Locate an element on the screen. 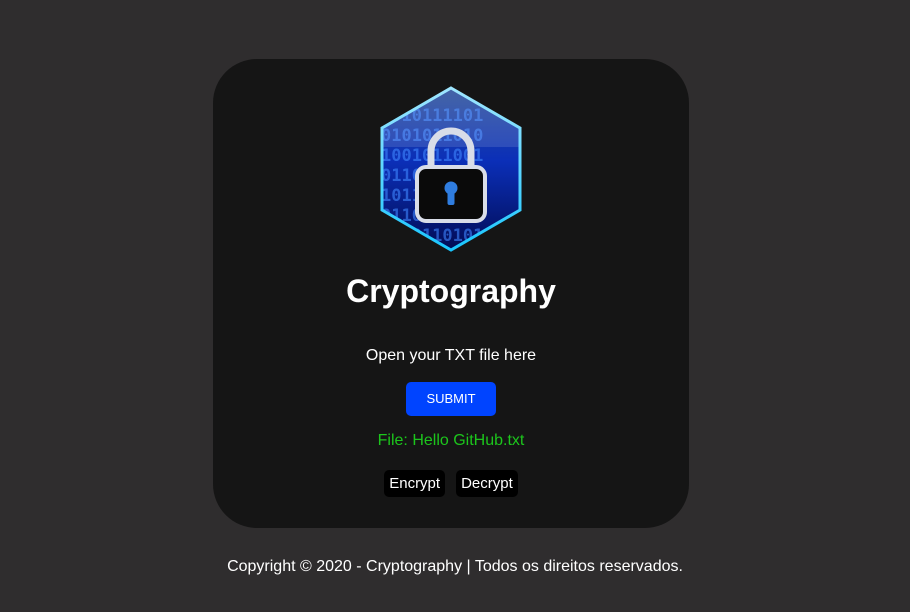 The width and height of the screenshot is (910, 612). submit-button: SUBMIT is located at coordinates (451, 399).